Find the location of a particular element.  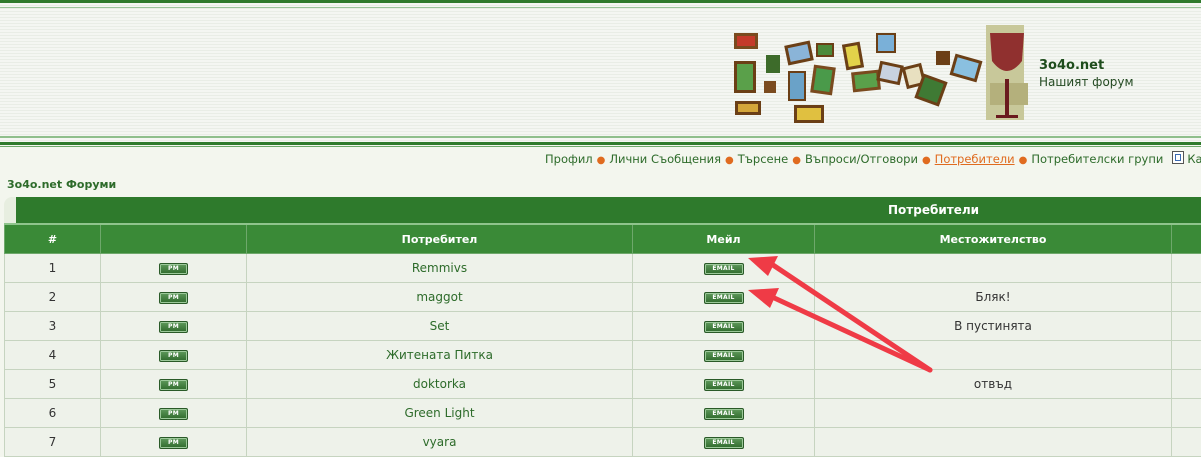

username-link: Green Light is located at coordinates (440, 413).